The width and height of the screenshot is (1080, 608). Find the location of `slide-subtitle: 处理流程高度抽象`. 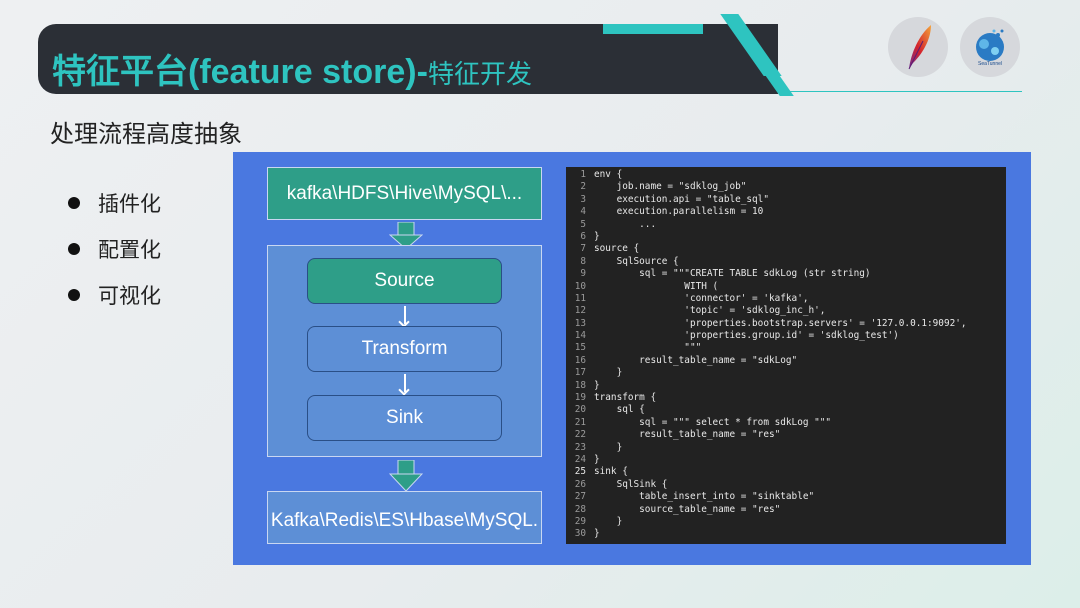

slide-subtitle: 处理流程高度抽象 is located at coordinates (146, 134).